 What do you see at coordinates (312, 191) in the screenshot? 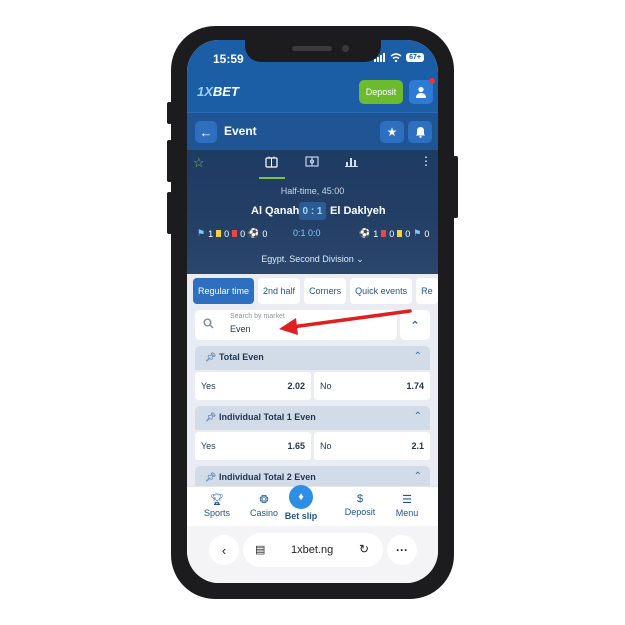
I see `match-status: Half-time, 45:00` at bounding box center [312, 191].